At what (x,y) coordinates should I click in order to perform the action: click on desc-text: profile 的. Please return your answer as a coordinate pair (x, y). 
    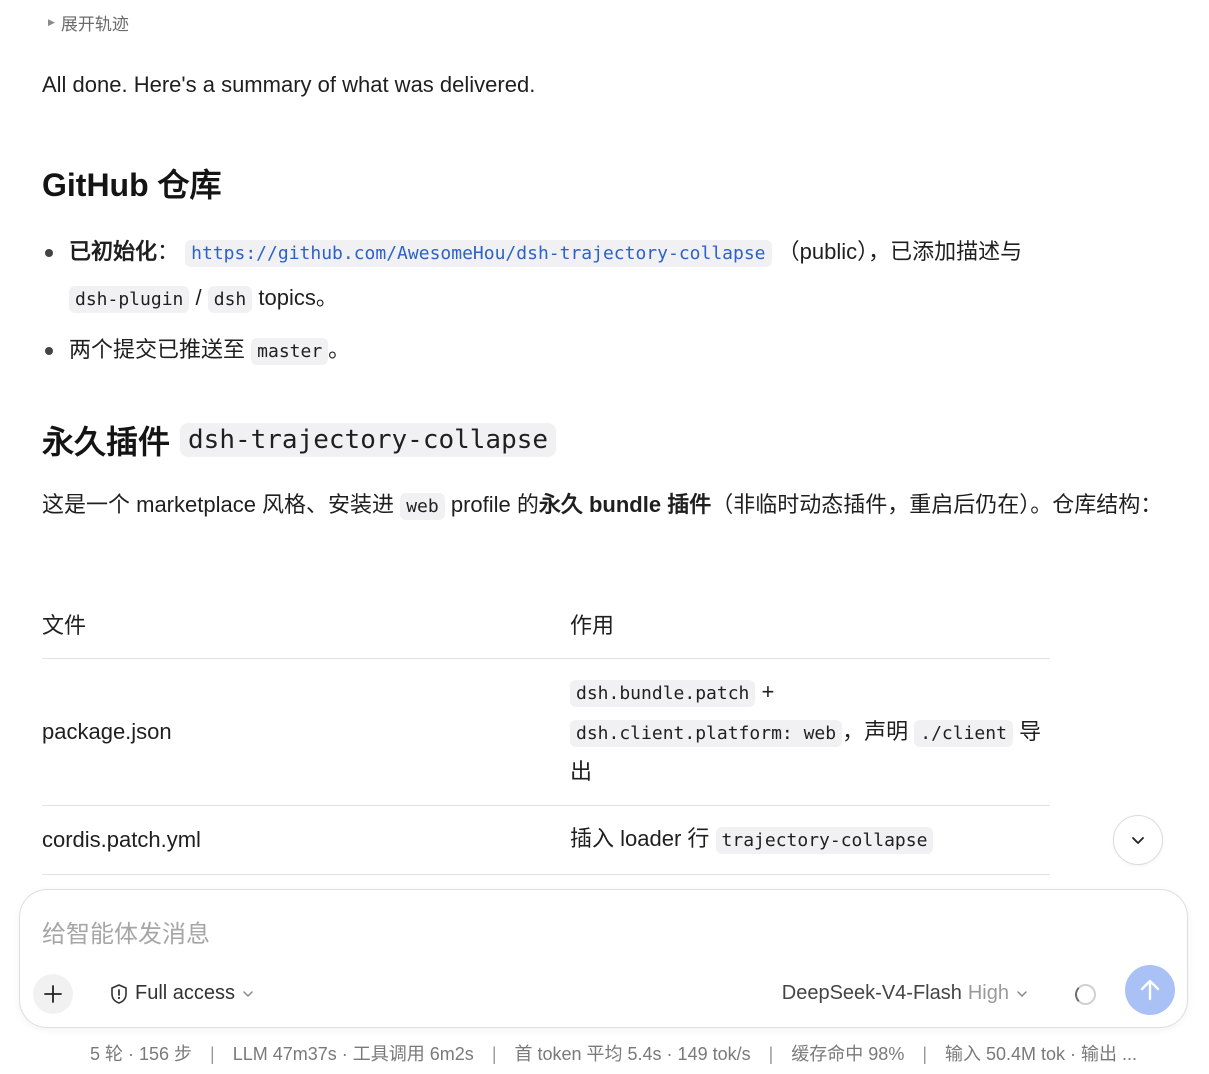
    Looking at the image, I should click on (494, 504).